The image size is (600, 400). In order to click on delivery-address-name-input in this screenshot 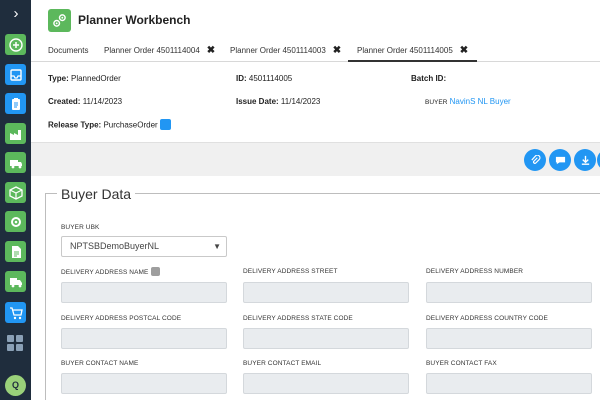, I will do `click(144, 292)`.